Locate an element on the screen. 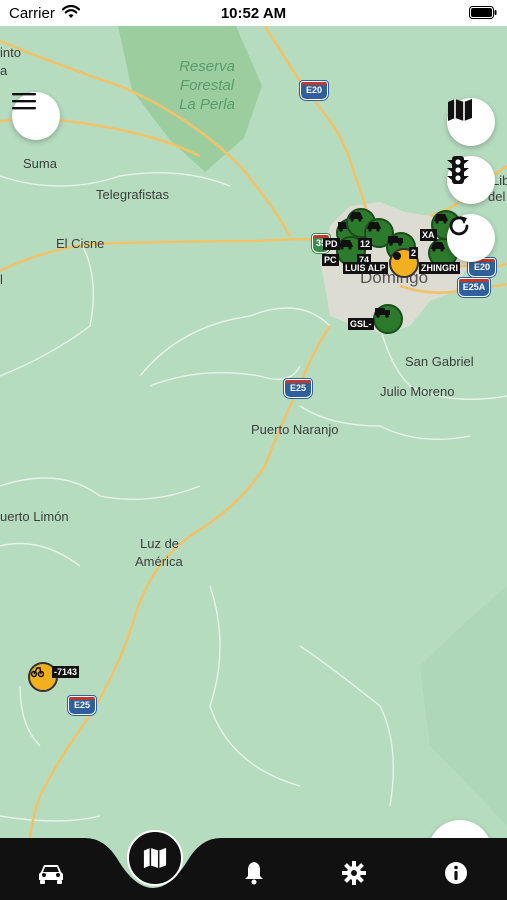 The height and width of the screenshot is (900, 507). forest-label-line-3: La Perla is located at coordinates (207, 104).